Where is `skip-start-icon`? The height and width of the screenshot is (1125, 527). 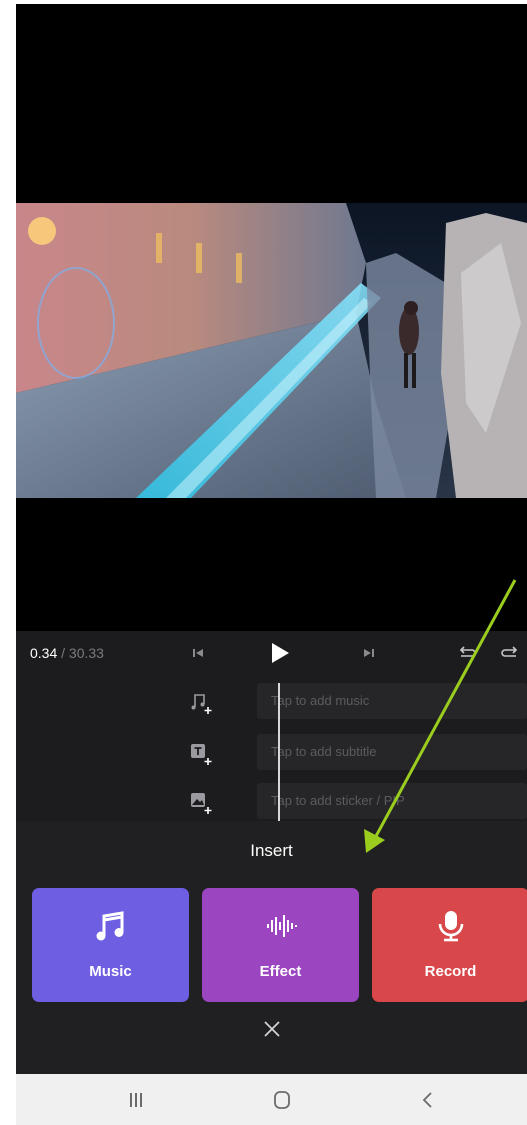
skip-start-icon is located at coordinates (198, 653).